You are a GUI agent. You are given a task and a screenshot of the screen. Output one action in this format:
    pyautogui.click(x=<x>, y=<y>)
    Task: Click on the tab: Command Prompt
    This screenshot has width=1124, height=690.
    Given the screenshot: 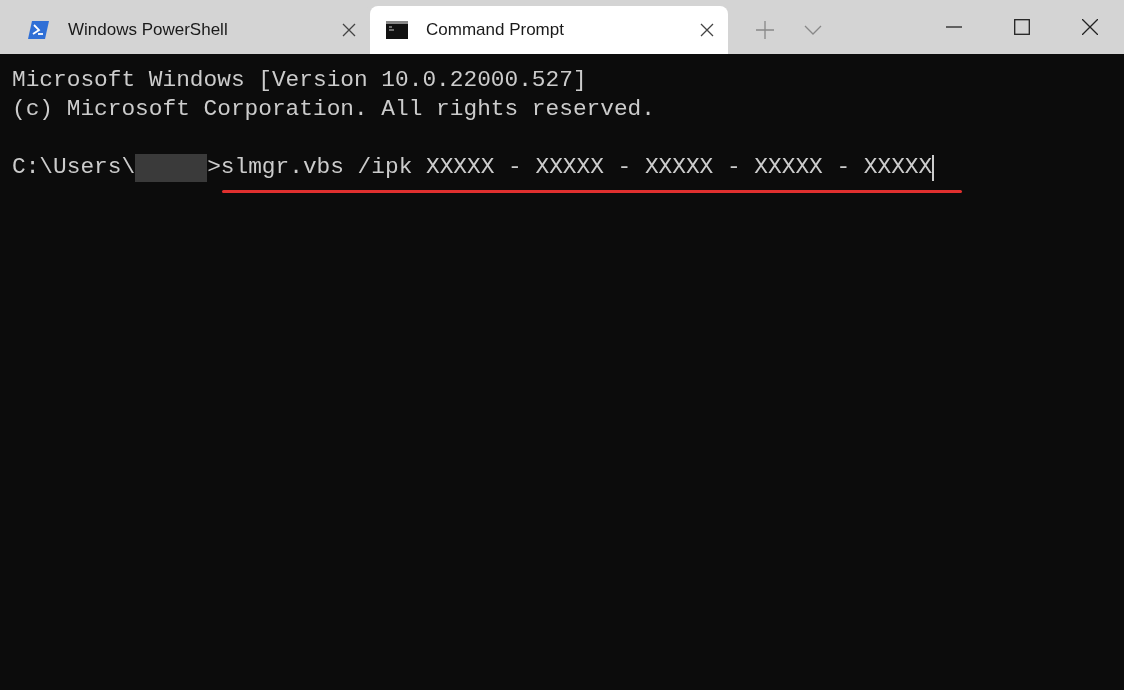 What is the action you would take?
    pyautogui.click(x=549, y=30)
    